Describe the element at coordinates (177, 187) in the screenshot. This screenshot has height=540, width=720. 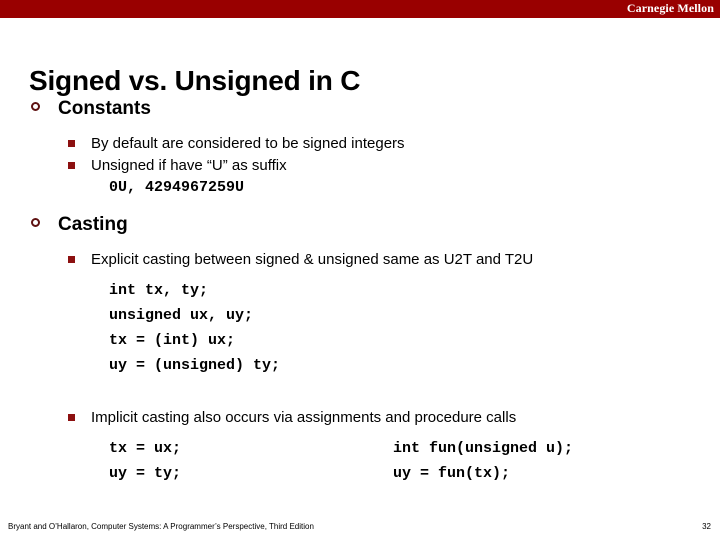
I see `code-line: 0U, 4294967259U` at that location.